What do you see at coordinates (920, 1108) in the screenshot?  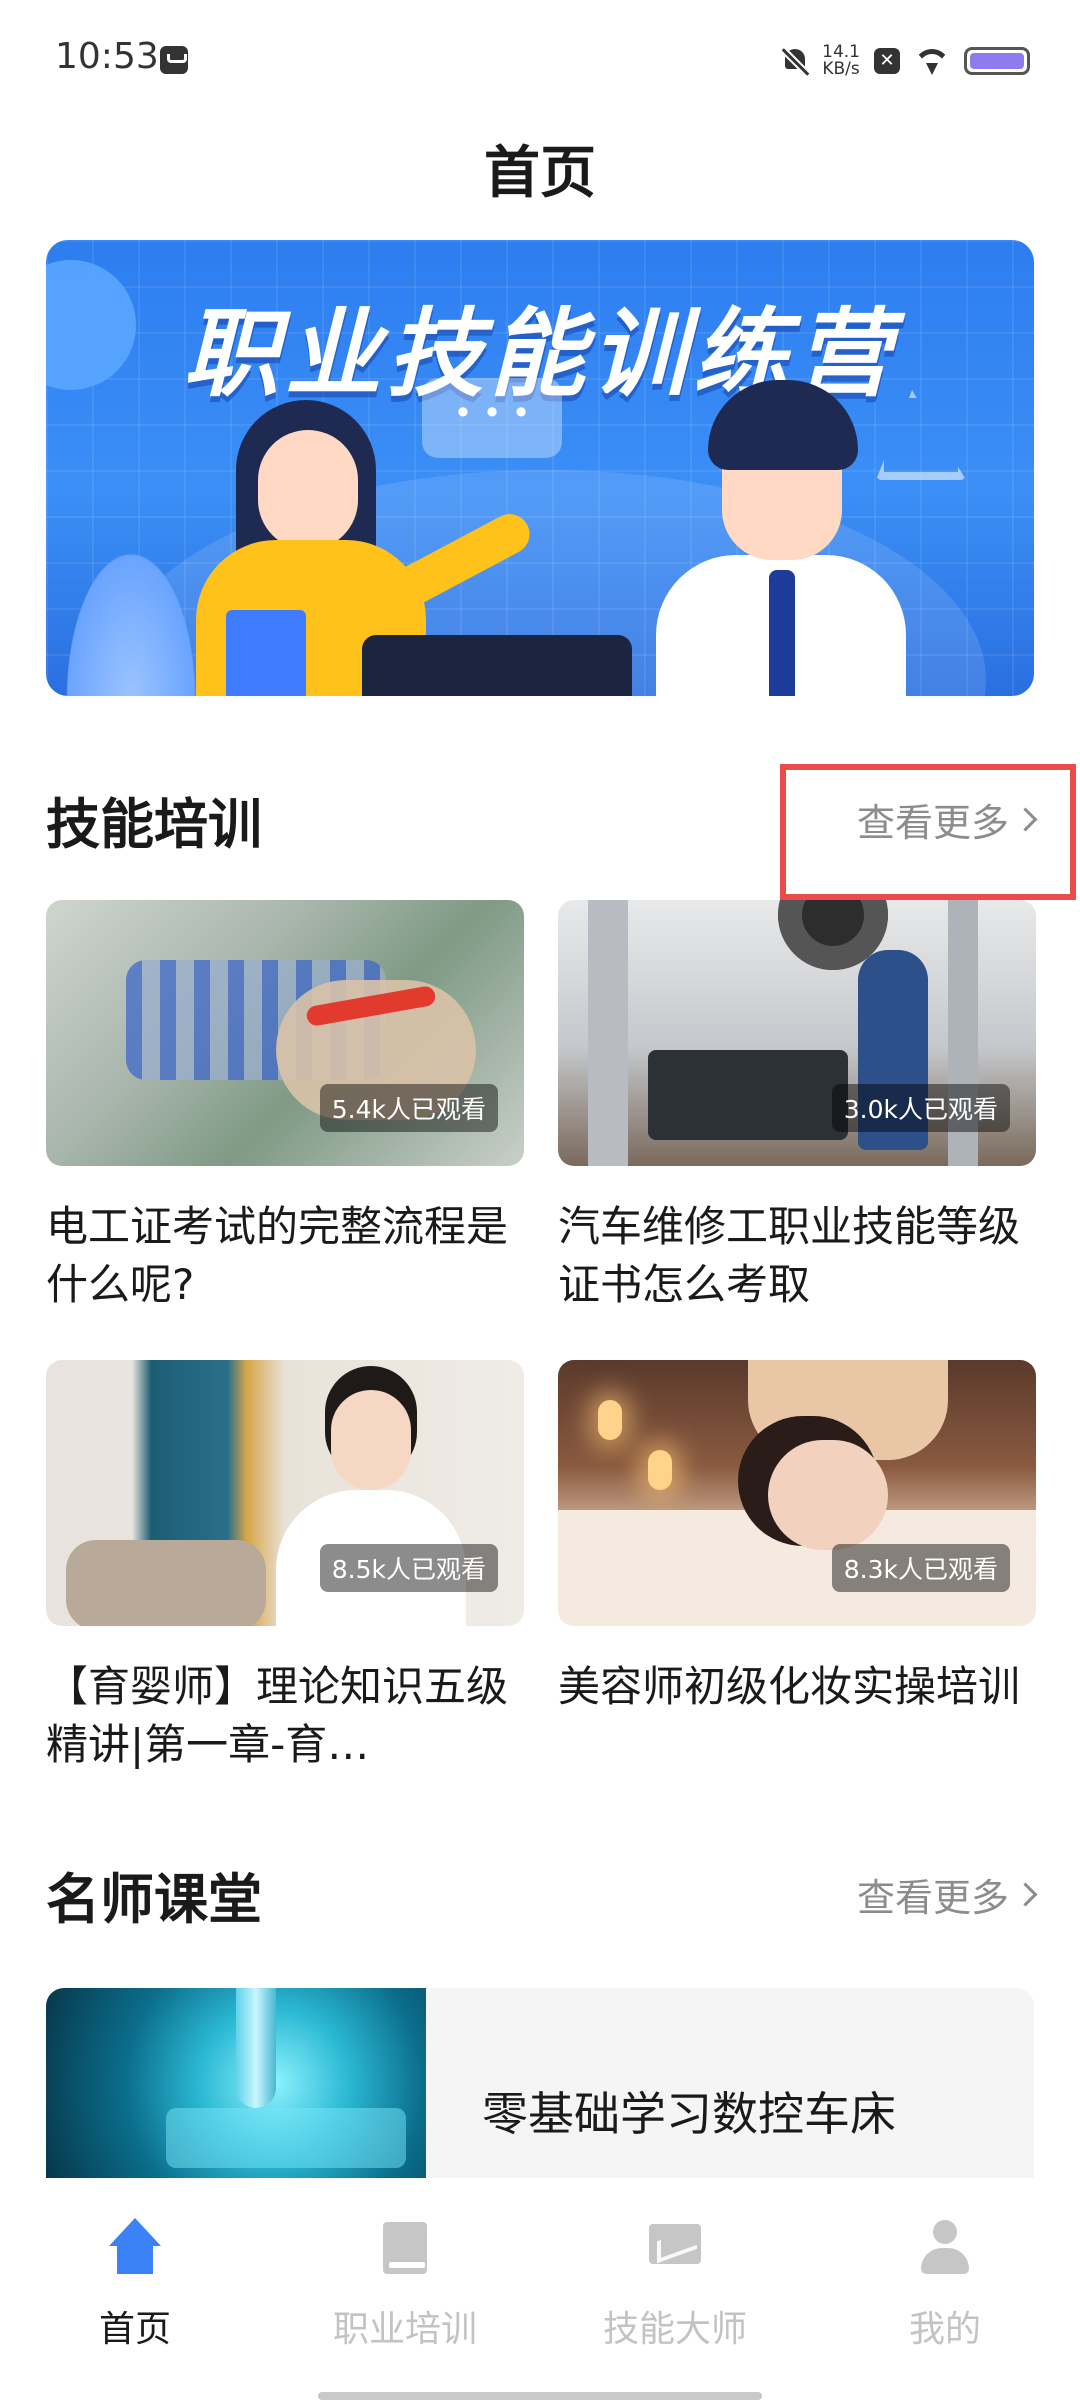 I see `view-count-badge: 3.0k人已观看` at bounding box center [920, 1108].